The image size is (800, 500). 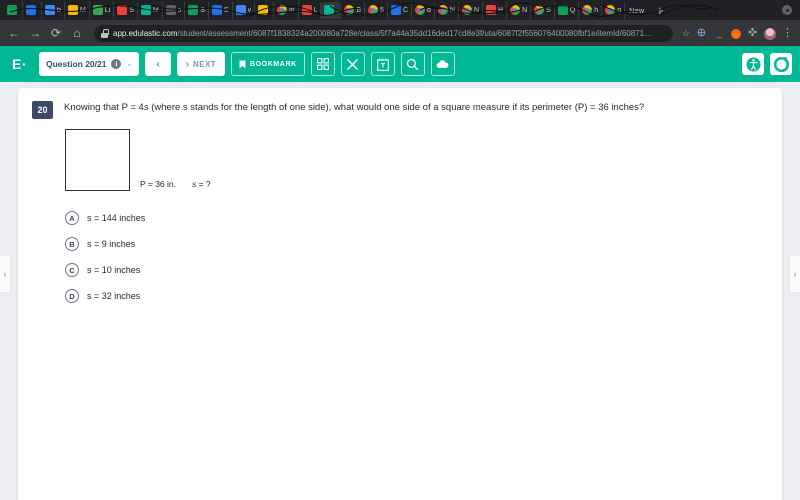 I want to click on browser-tab-label: in, so click(x=292, y=10).